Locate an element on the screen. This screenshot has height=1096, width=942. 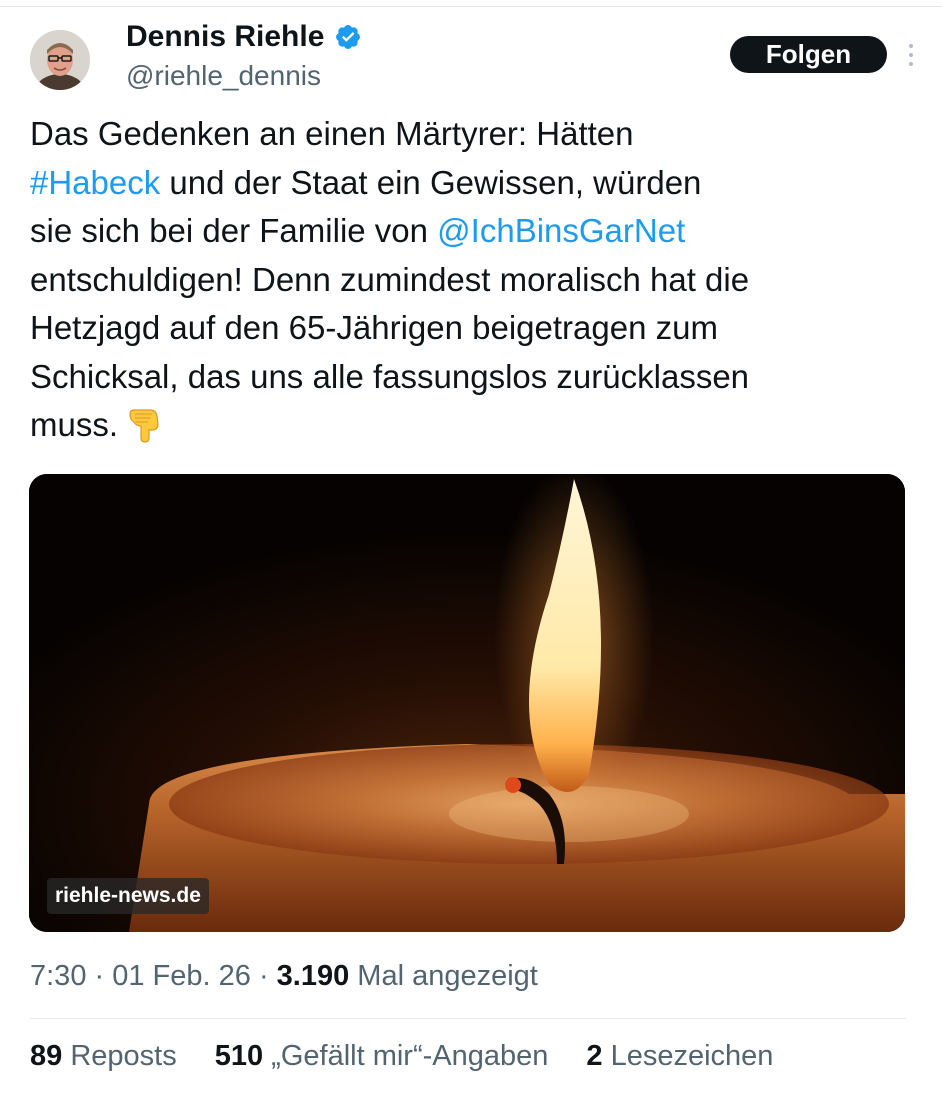
more-options-icon is located at coordinates (911, 55).